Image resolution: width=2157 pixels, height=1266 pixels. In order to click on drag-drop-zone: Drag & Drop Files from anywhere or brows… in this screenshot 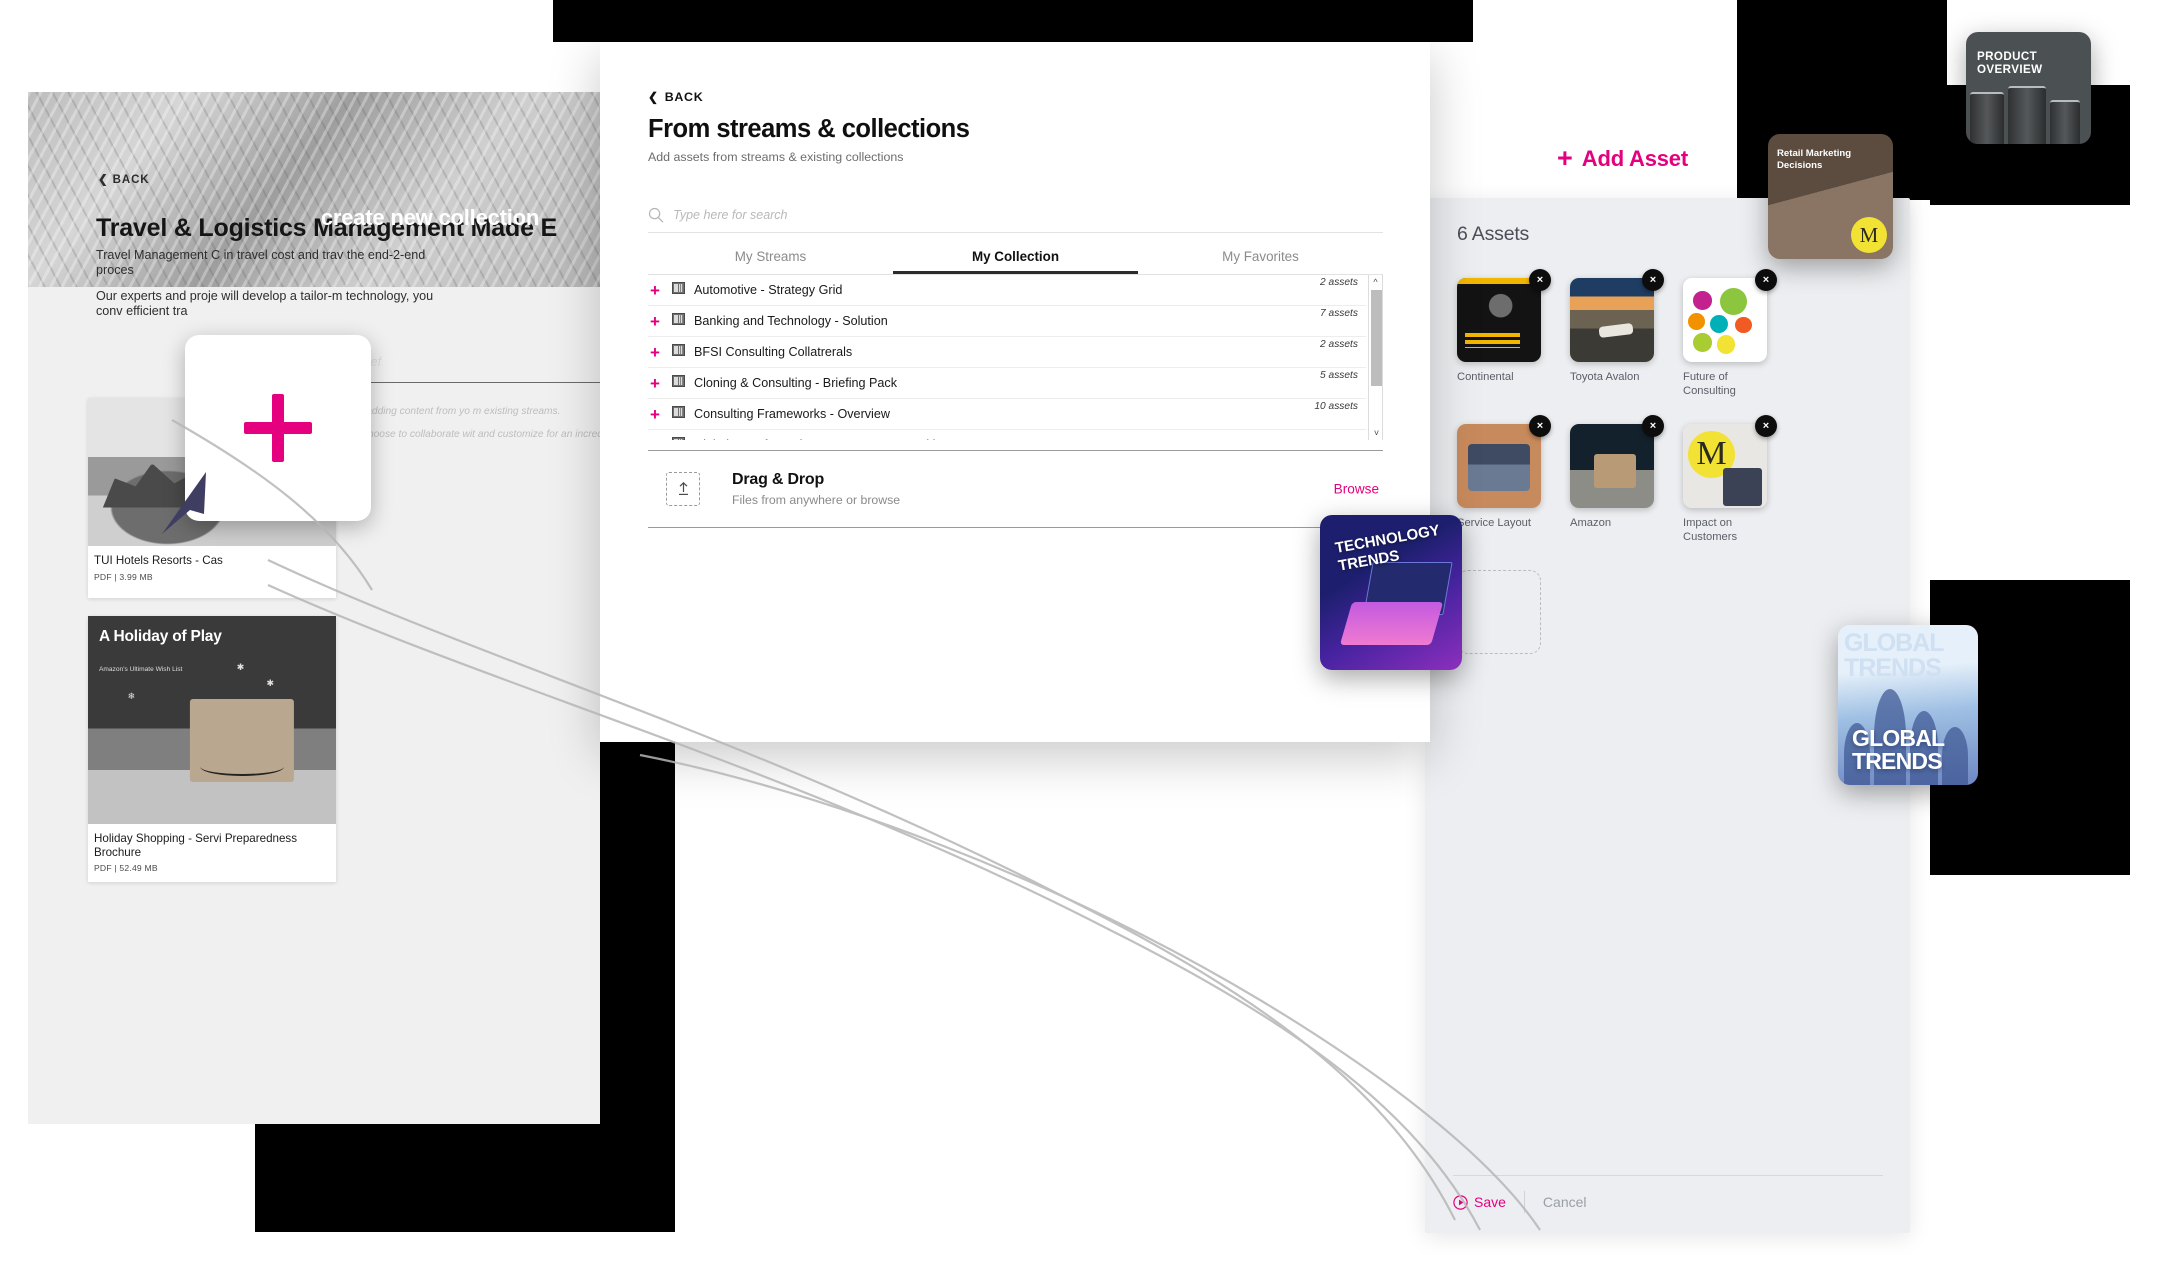, I will do `click(1015, 489)`.